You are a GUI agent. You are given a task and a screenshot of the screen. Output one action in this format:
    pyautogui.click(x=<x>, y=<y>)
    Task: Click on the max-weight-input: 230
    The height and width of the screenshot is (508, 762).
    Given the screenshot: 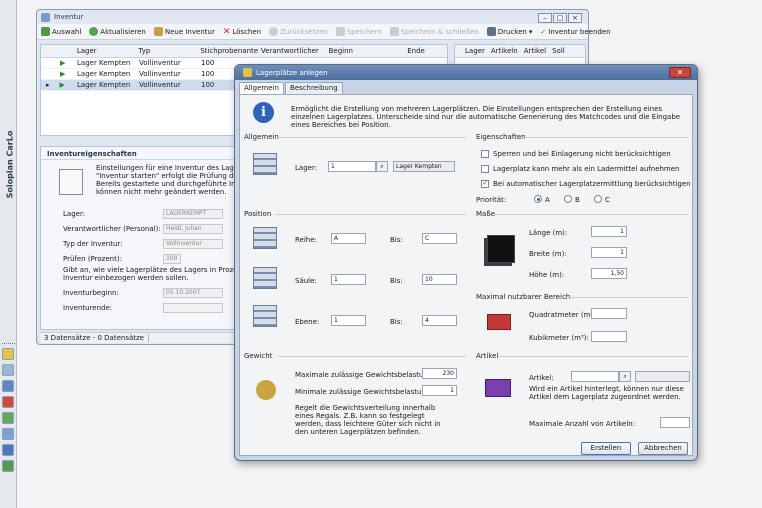 What is the action you would take?
    pyautogui.click(x=439, y=373)
    